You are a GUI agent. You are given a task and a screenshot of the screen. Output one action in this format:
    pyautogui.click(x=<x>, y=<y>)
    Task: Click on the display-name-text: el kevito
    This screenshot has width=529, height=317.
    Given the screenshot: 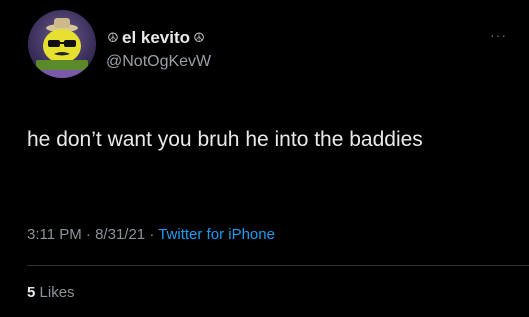 What is the action you would take?
    pyautogui.click(x=156, y=38)
    